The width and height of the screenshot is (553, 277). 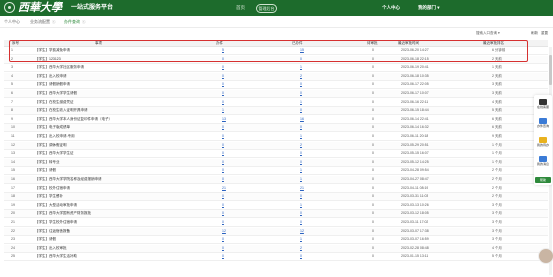 I want to click on table-row: 13 【学生】西华大学学生证 0 0 0 2023-05-15 16:07 1 个月, so click(x=276, y=154).